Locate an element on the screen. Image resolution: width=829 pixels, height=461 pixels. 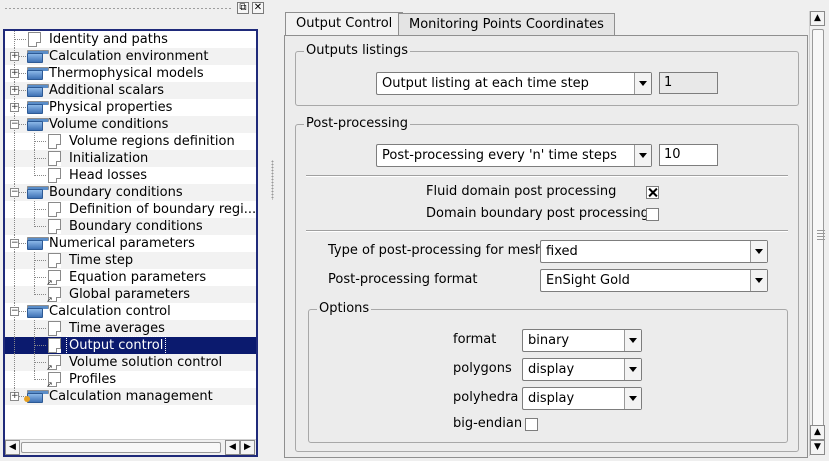
tree-item: + Physical properties is located at coordinates (130, 107).